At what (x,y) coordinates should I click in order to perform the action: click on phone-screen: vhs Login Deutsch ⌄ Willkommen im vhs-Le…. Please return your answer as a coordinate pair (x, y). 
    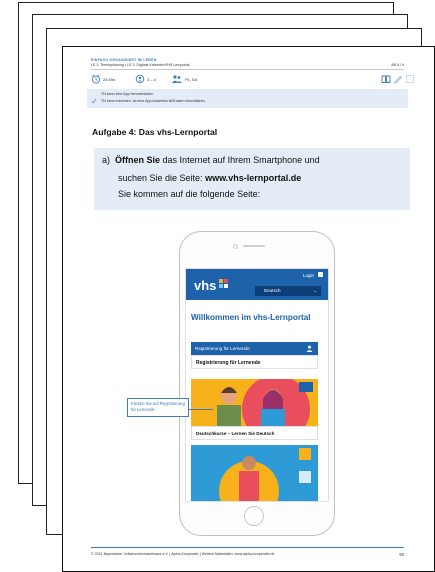
    Looking at the image, I should click on (257, 385).